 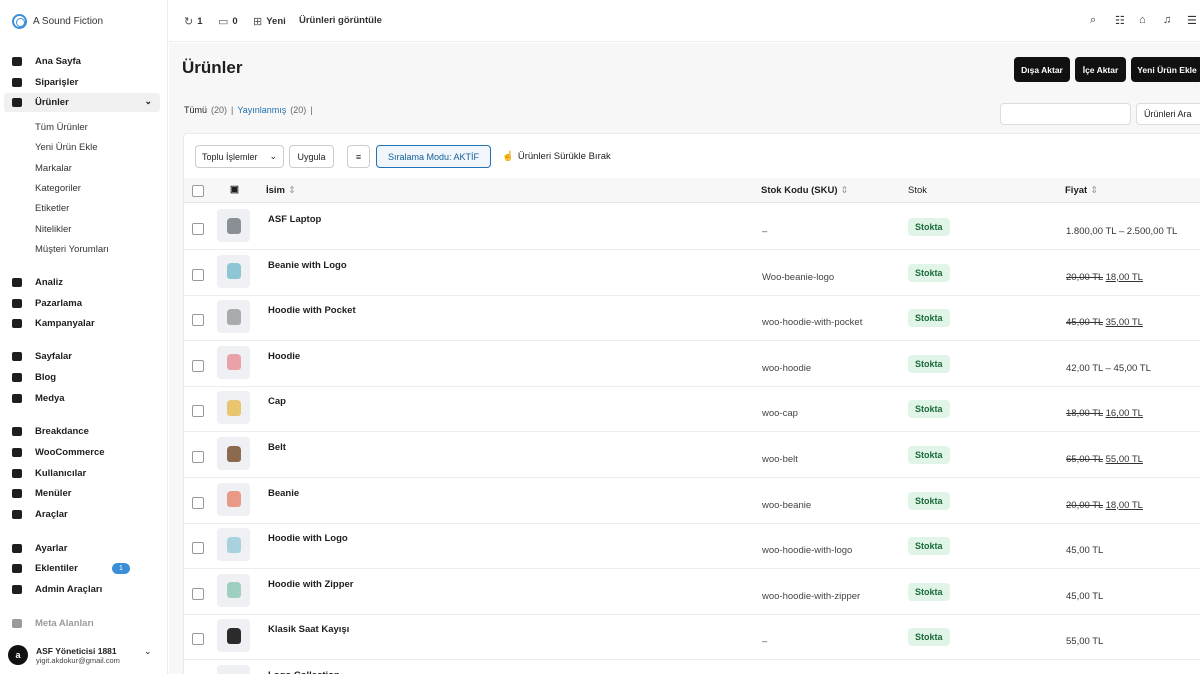 What do you see at coordinates (82, 61) in the screenshot?
I see `sidebar-item-0: Ana Sayfa` at bounding box center [82, 61].